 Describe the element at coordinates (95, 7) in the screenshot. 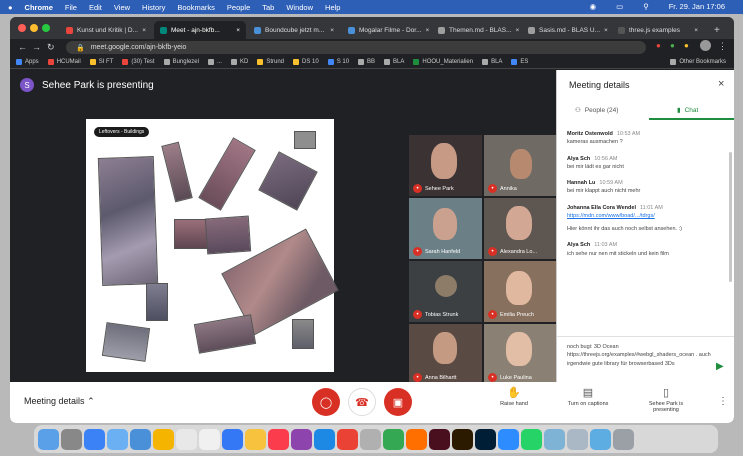

I see `menu-edit: Edit` at that location.